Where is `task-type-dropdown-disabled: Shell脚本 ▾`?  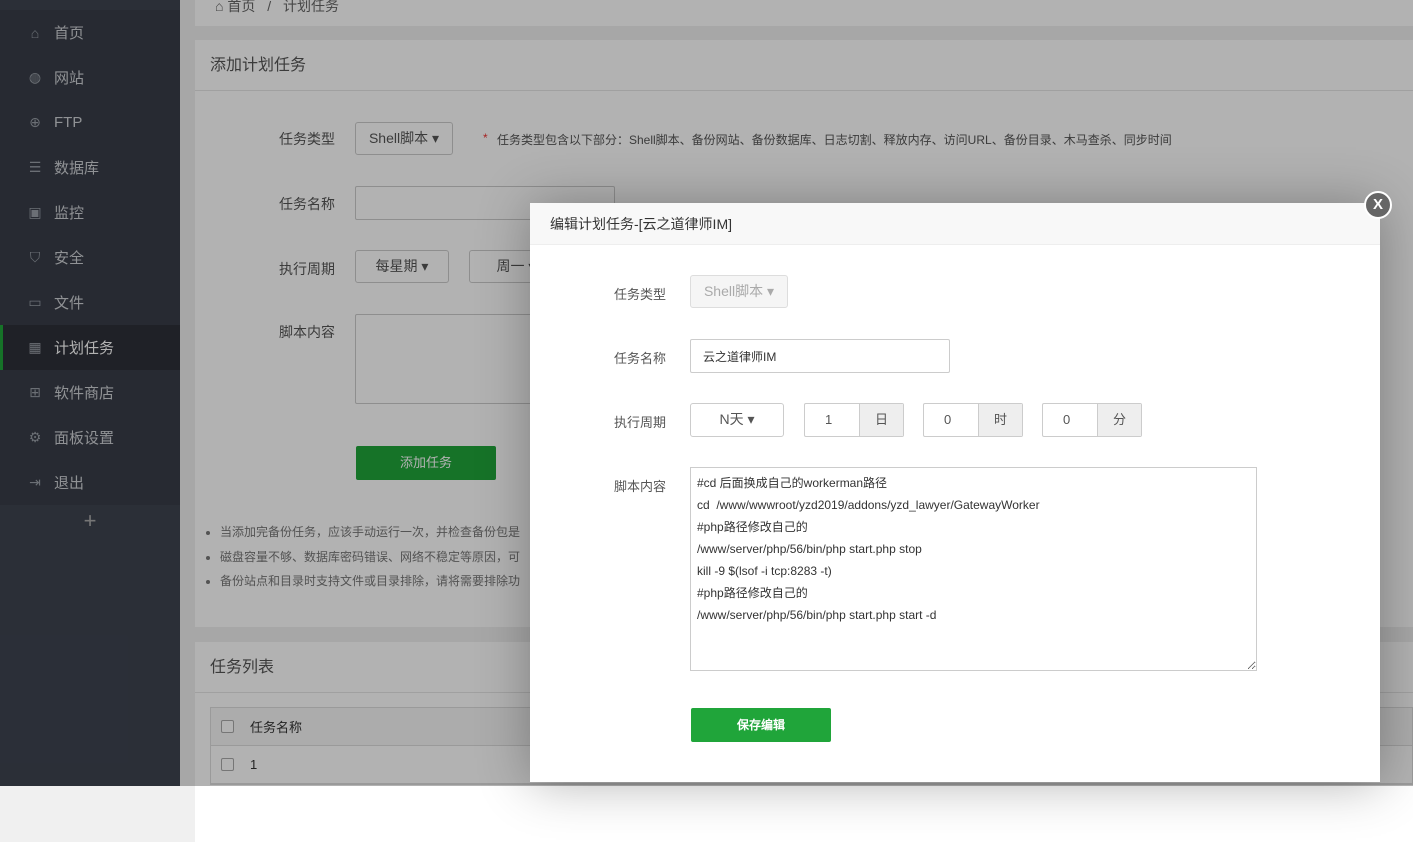 task-type-dropdown-disabled: Shell脚本 ▾ is located at coordinates (739, 291).